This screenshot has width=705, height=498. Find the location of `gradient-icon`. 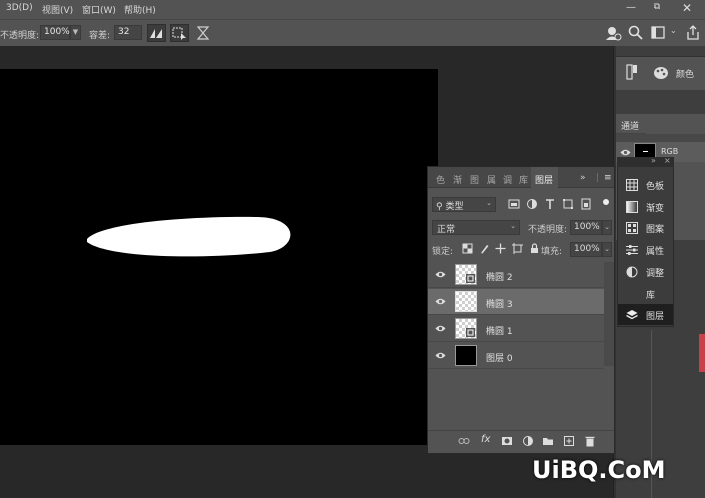

gradient-icon is located at coordinates (632, 207).